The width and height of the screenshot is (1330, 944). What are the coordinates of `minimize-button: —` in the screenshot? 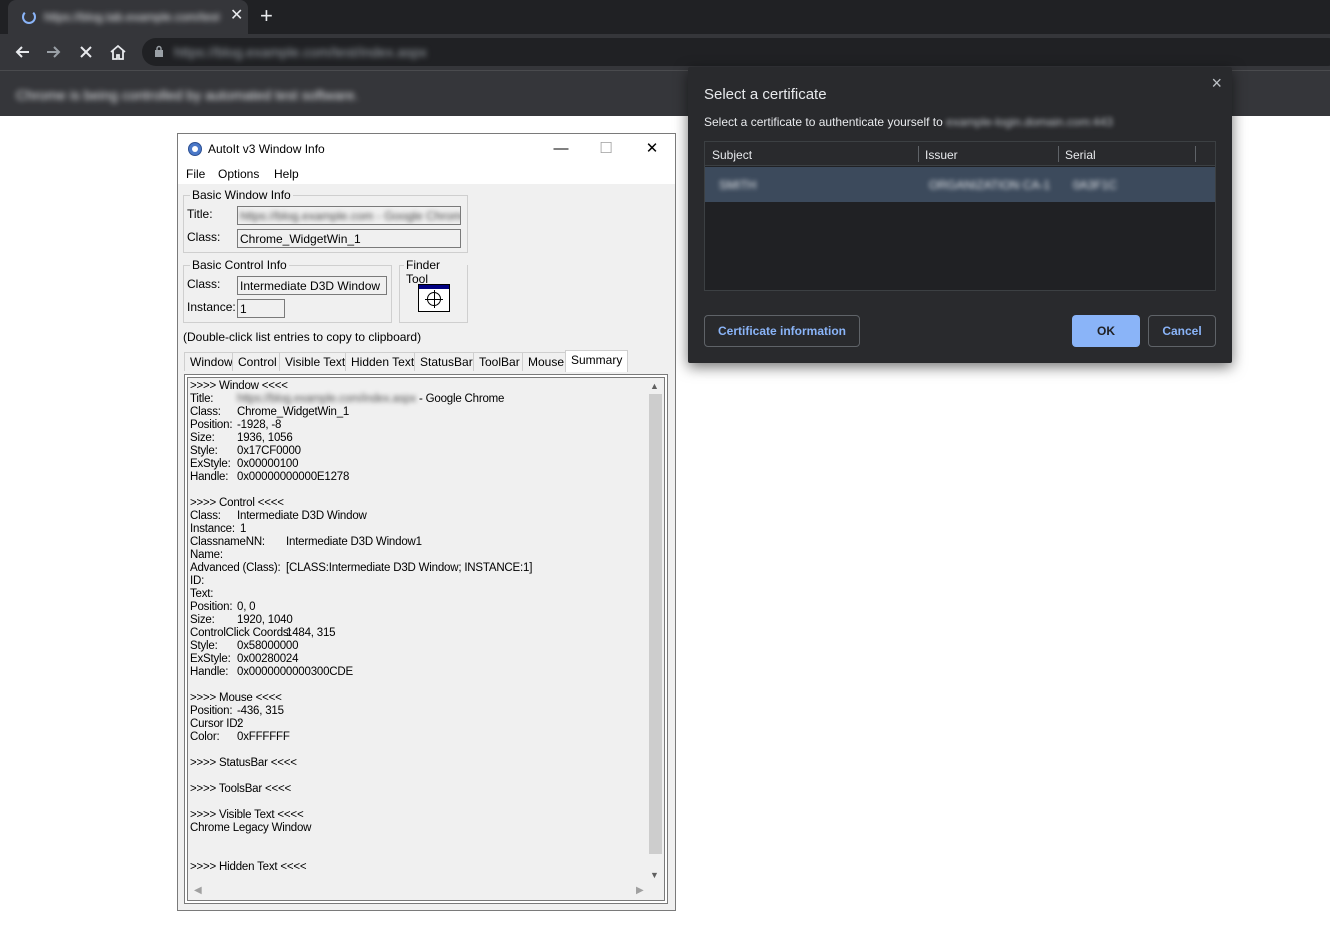 It's located at (561, 149).